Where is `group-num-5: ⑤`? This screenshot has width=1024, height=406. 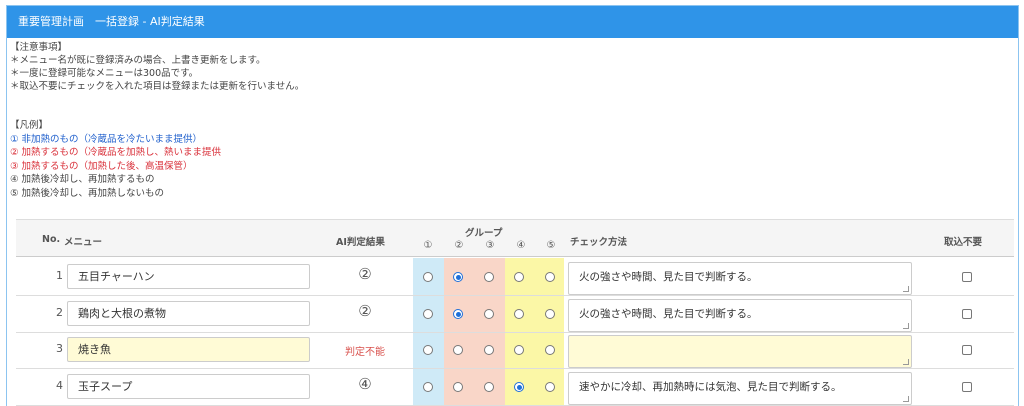
group-num-5: ⑤ is located at coordinates (551, 245).